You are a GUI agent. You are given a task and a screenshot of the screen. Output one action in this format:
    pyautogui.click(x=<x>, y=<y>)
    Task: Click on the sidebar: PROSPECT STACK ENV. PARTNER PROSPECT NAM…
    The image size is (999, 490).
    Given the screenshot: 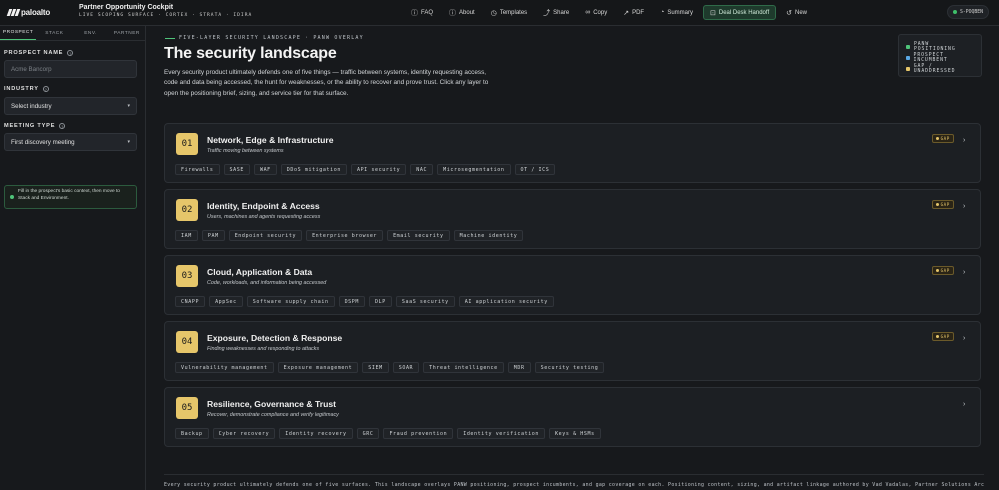 What is the action you would take?
    pyautogui.click(x=73, y=258)
    